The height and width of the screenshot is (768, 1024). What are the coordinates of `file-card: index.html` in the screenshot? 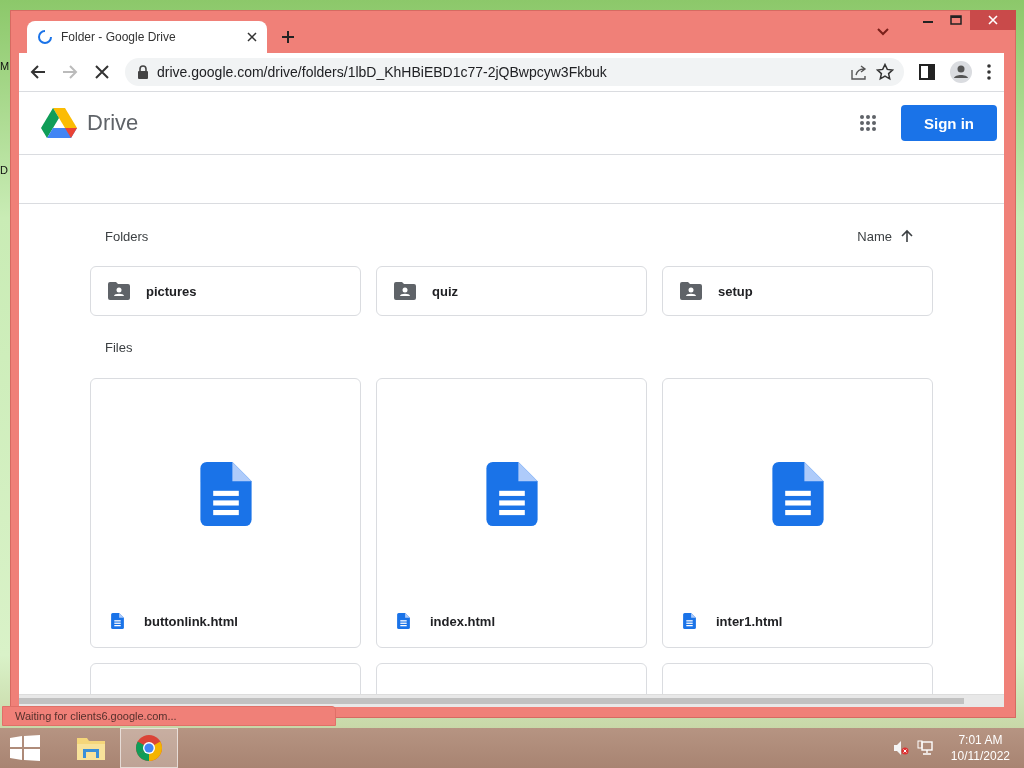 It's located at (511, 513).